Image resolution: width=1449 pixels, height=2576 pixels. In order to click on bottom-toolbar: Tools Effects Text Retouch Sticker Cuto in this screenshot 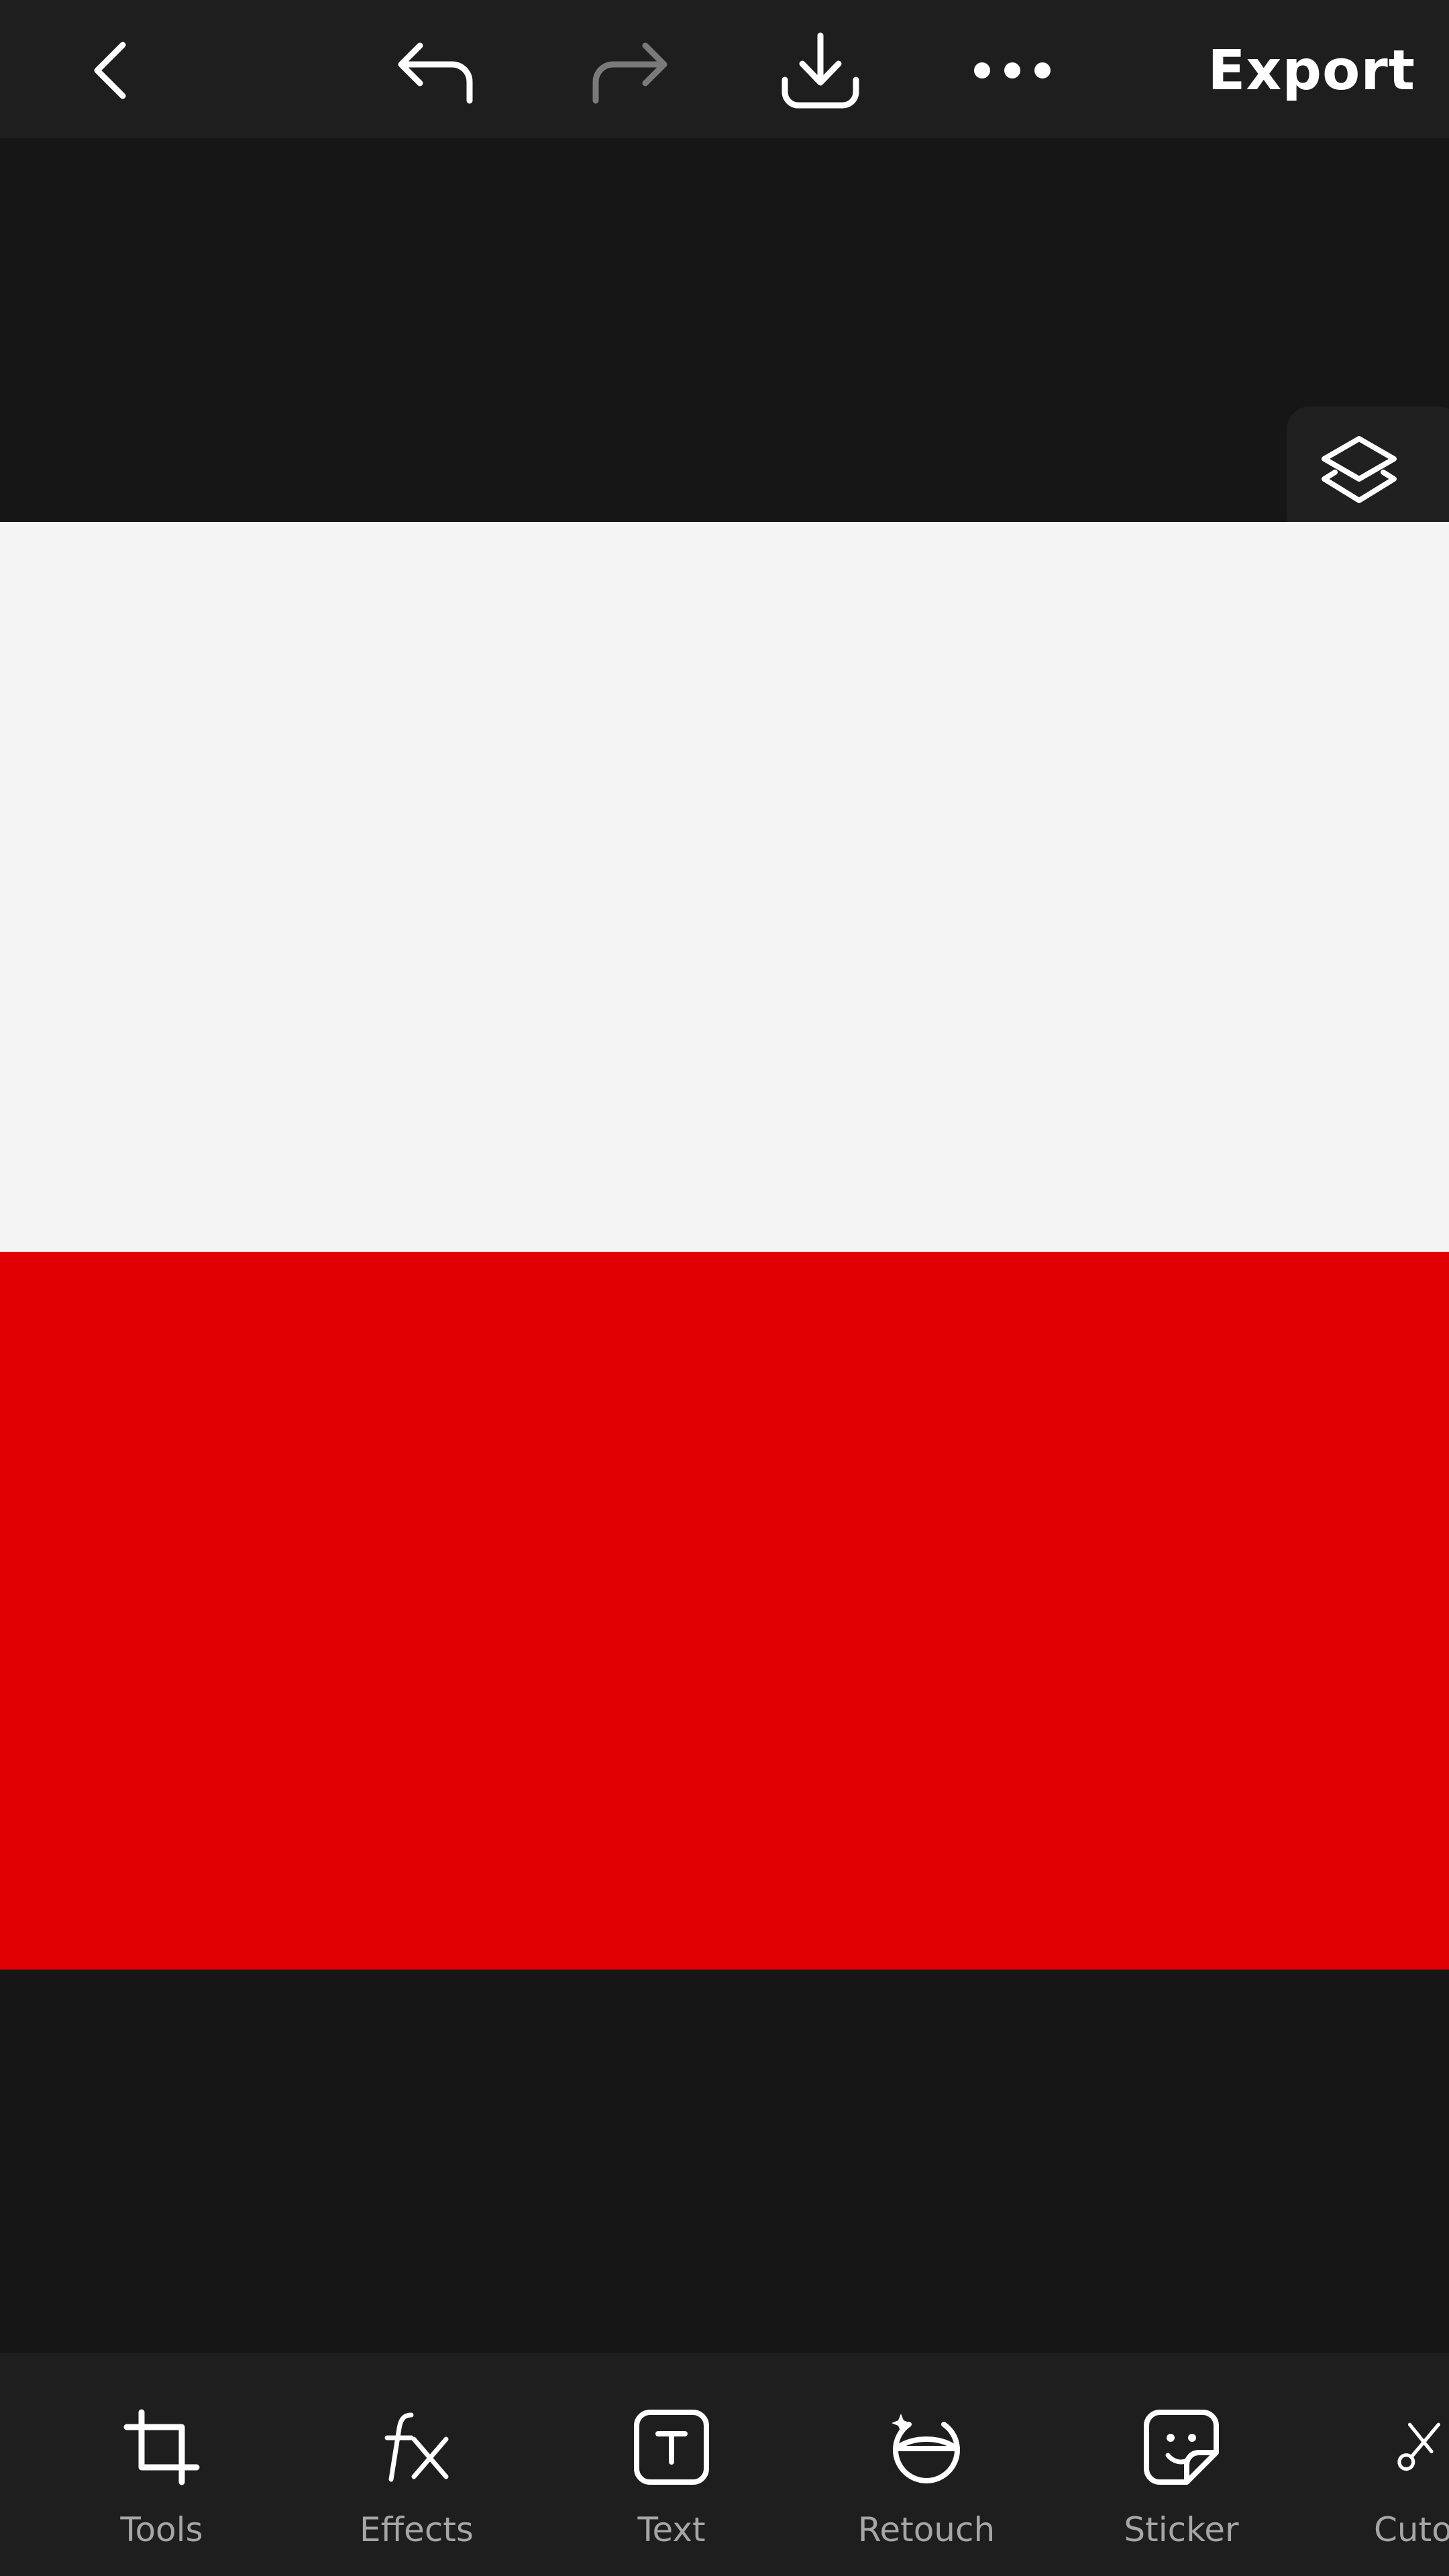, I will do `click(724, 2464)`.